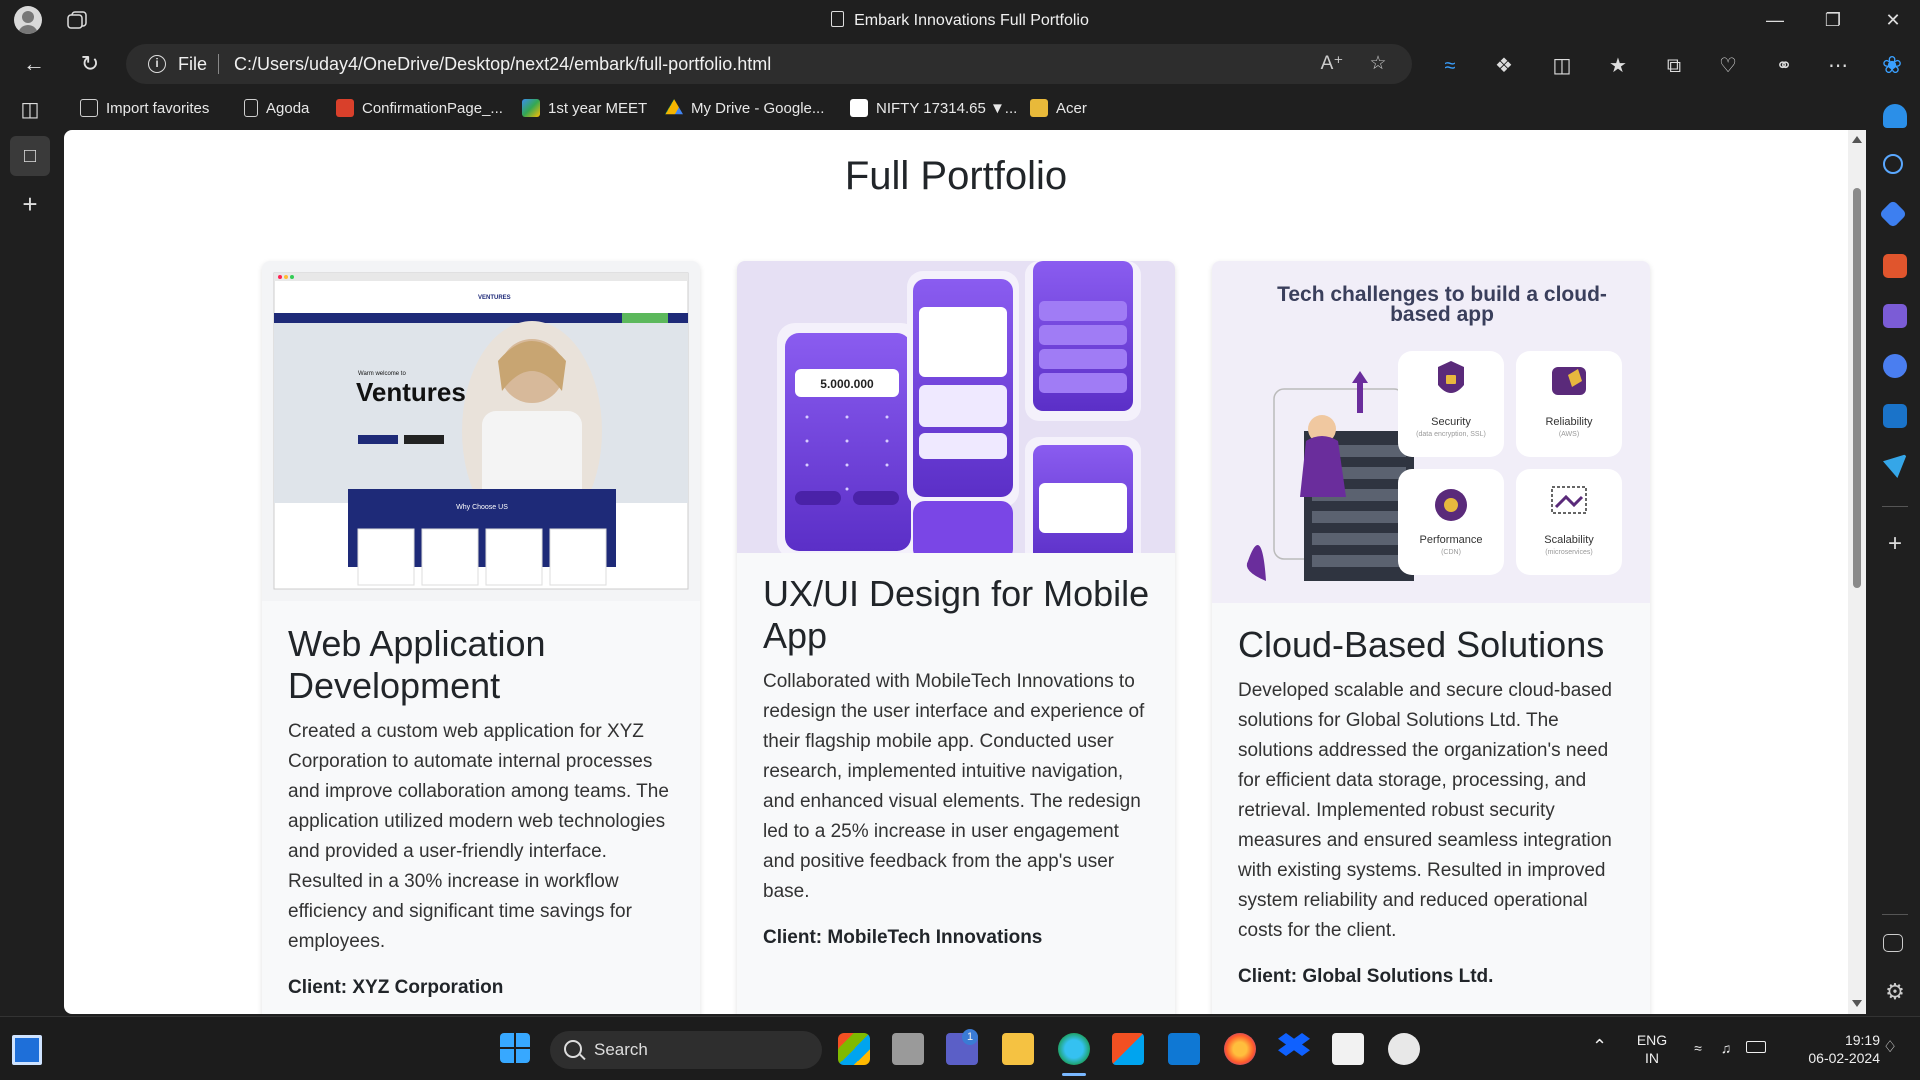 Image resolution: width=1920 pixels, height=1080 pixels. What do you see at coordinates (1599, 1046) in the screenshot?
I see `show-hidden-icons-chevron-icon: ⌃` at bounding box center [1599, 1046].